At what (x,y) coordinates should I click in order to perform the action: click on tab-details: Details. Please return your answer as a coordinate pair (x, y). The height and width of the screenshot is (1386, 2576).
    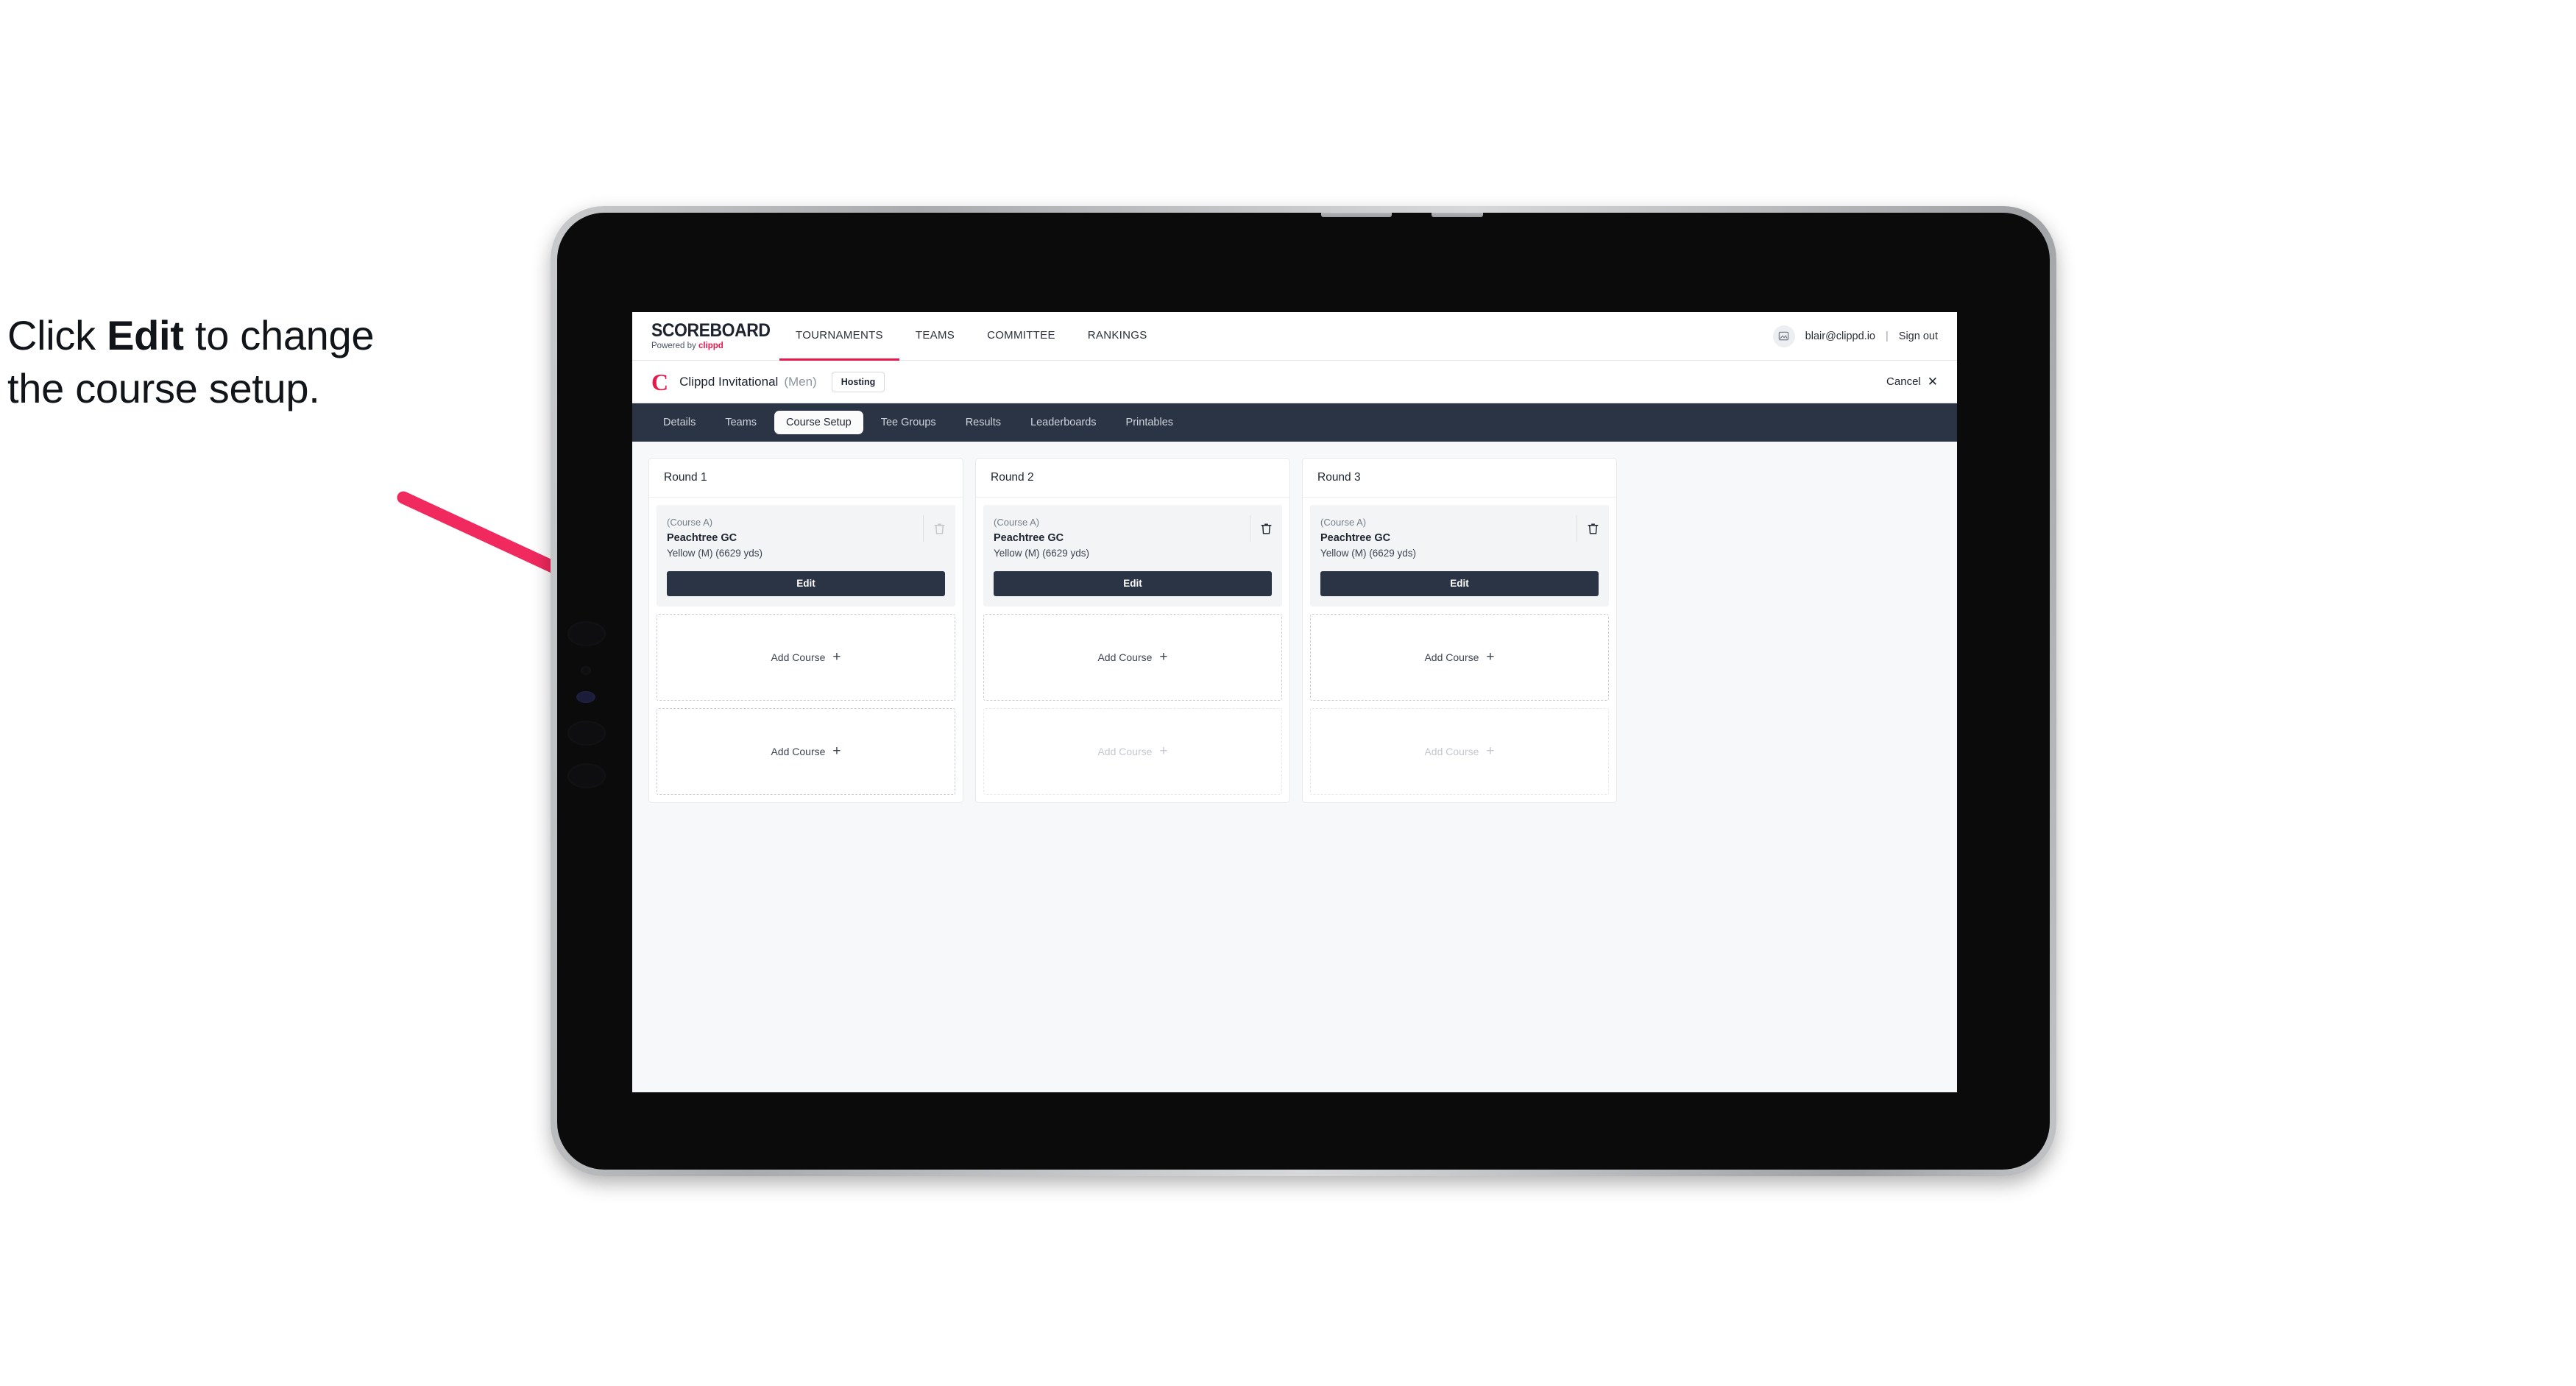
    Looking at the image, I should click on (679, 423).